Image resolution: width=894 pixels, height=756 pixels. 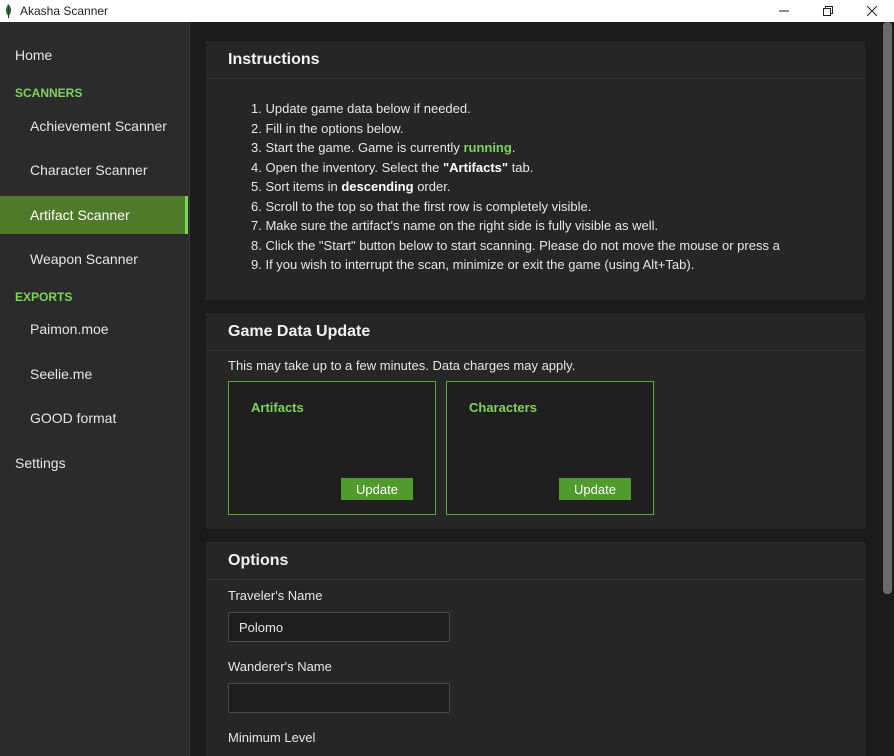 I want to click on minimum-level-label: Minimum Level, so click(x=272, y=737).